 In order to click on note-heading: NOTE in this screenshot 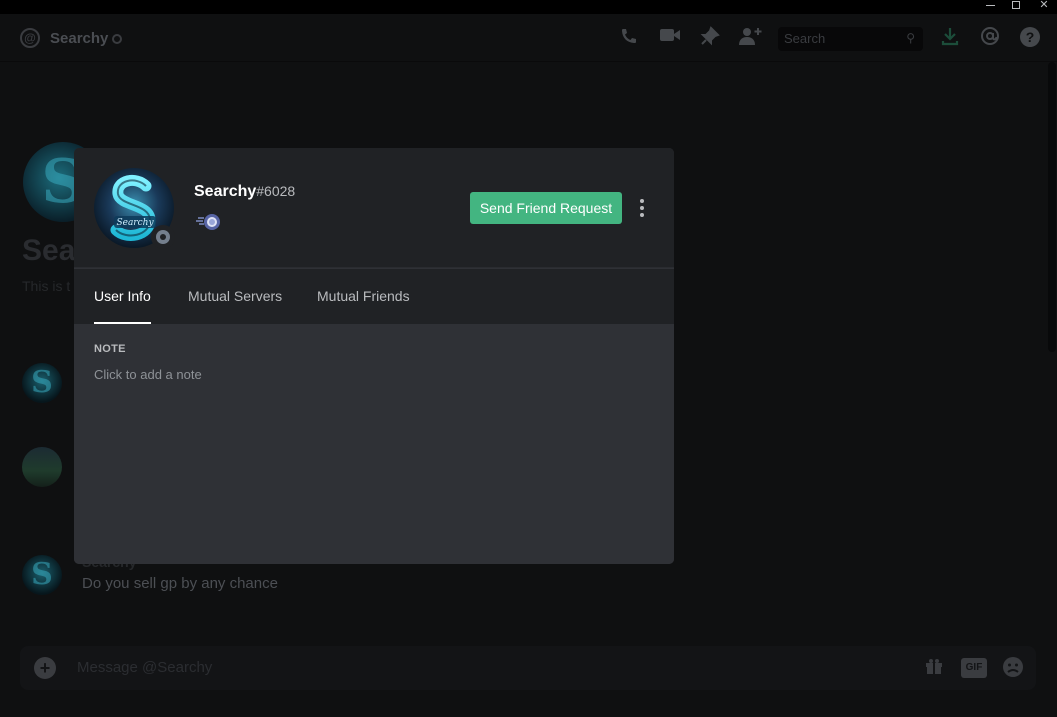, I will do `click(110, 349)`.